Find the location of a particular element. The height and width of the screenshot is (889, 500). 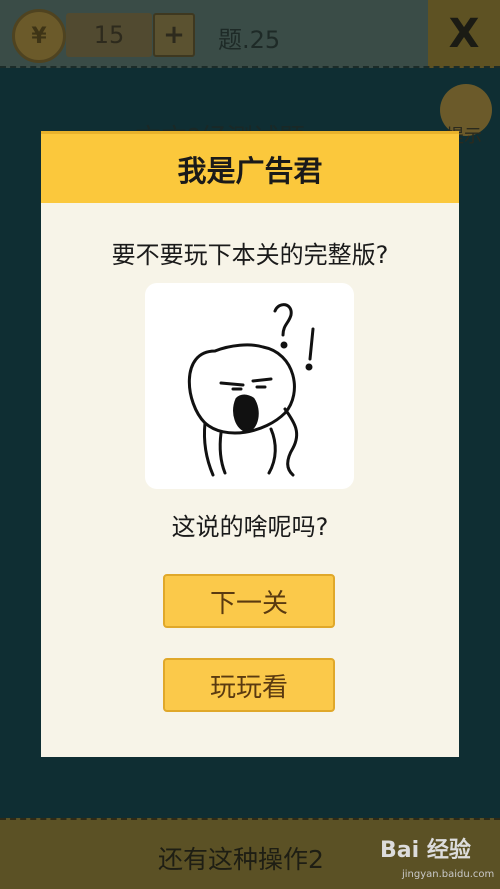

dialog-title: 我是广告君 is located at coordinates (250, 167).